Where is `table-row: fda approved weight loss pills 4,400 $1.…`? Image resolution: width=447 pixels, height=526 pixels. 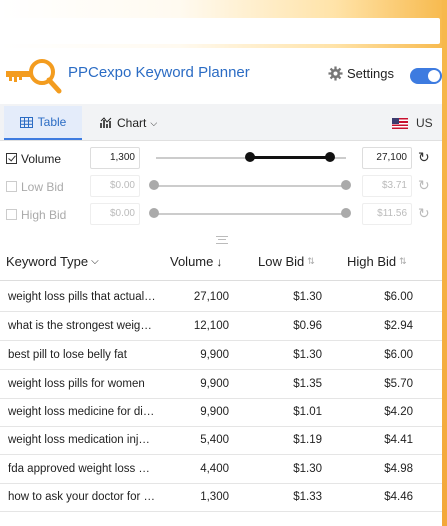 table-row: fda approved weight loss pills 4,400 $1.… is located at coordinates (221, 469).